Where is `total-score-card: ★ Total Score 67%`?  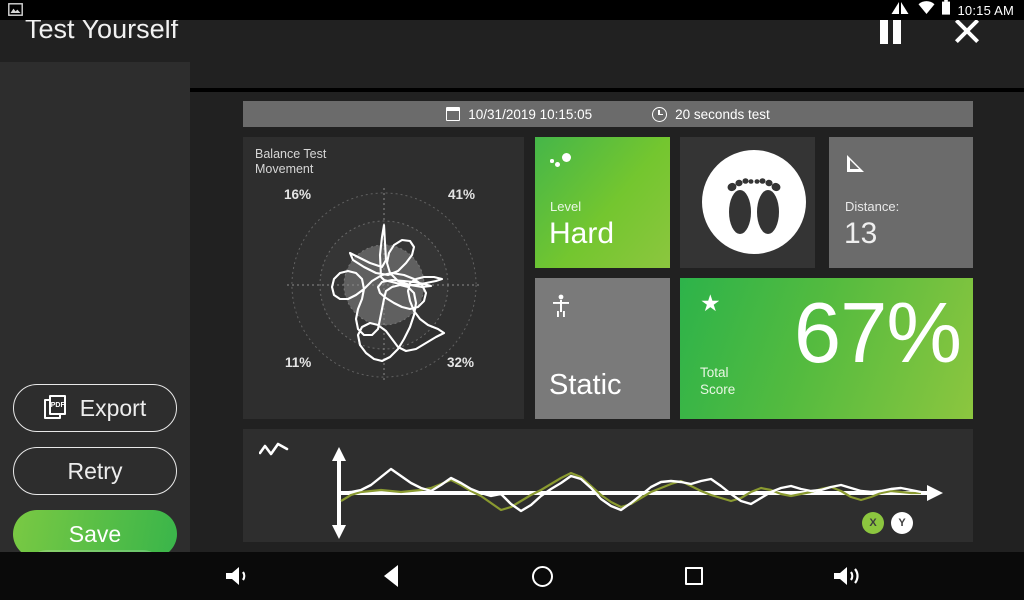
total-score-card: ★ Total Score 67% is located at coordinates (826, 348).